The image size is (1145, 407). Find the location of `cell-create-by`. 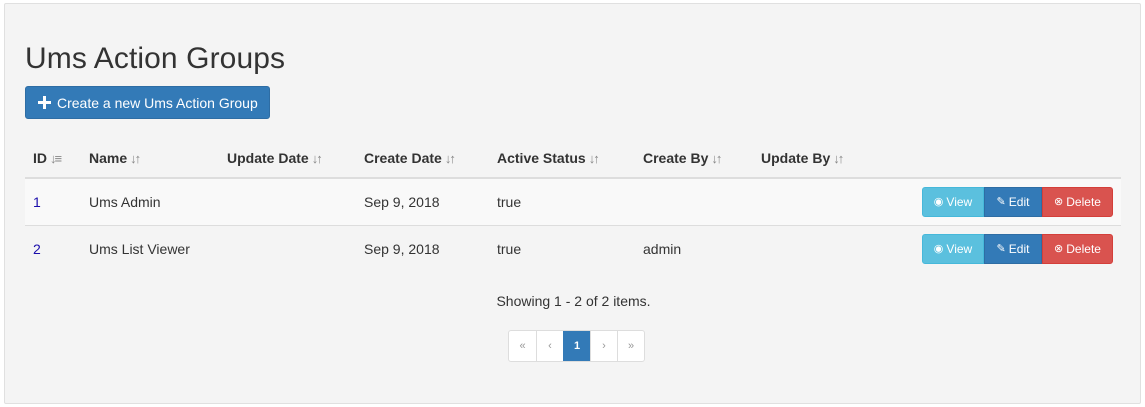

cell-create-by is located at coordinates (694, 201).